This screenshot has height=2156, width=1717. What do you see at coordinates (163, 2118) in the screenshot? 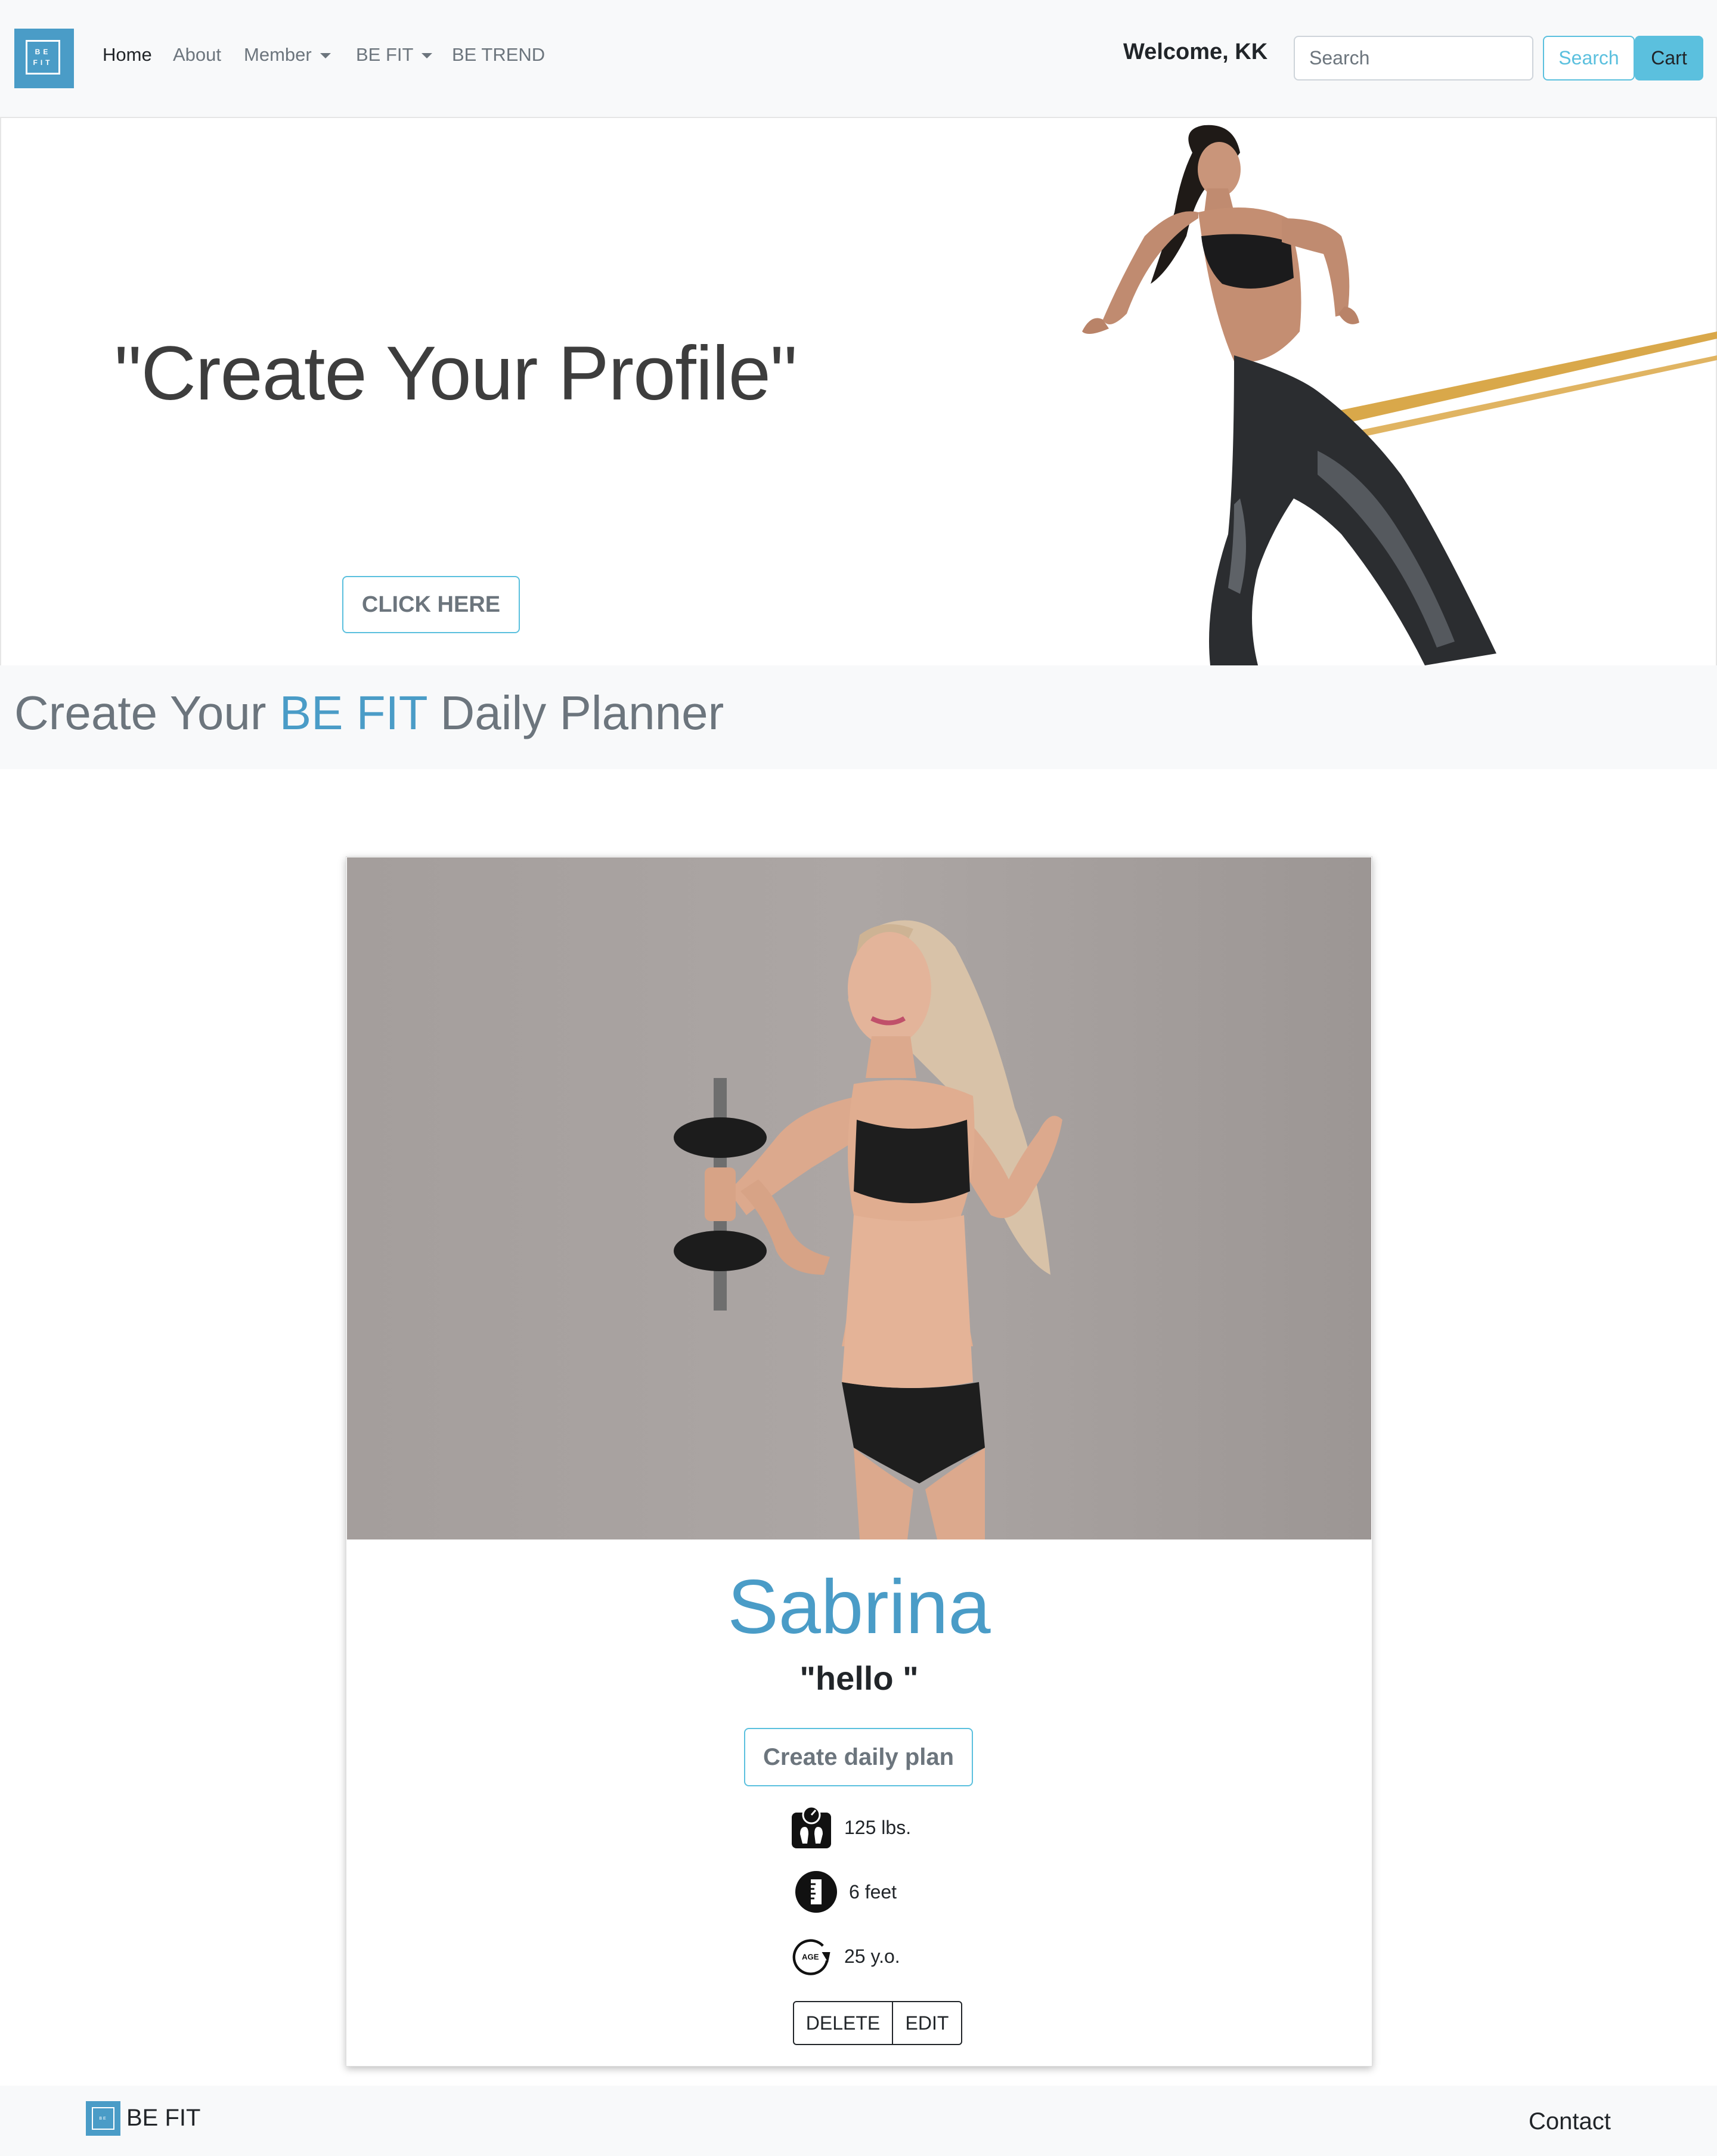
I see `footer-brand: BE FIT` at bounding box center [163, 2118].